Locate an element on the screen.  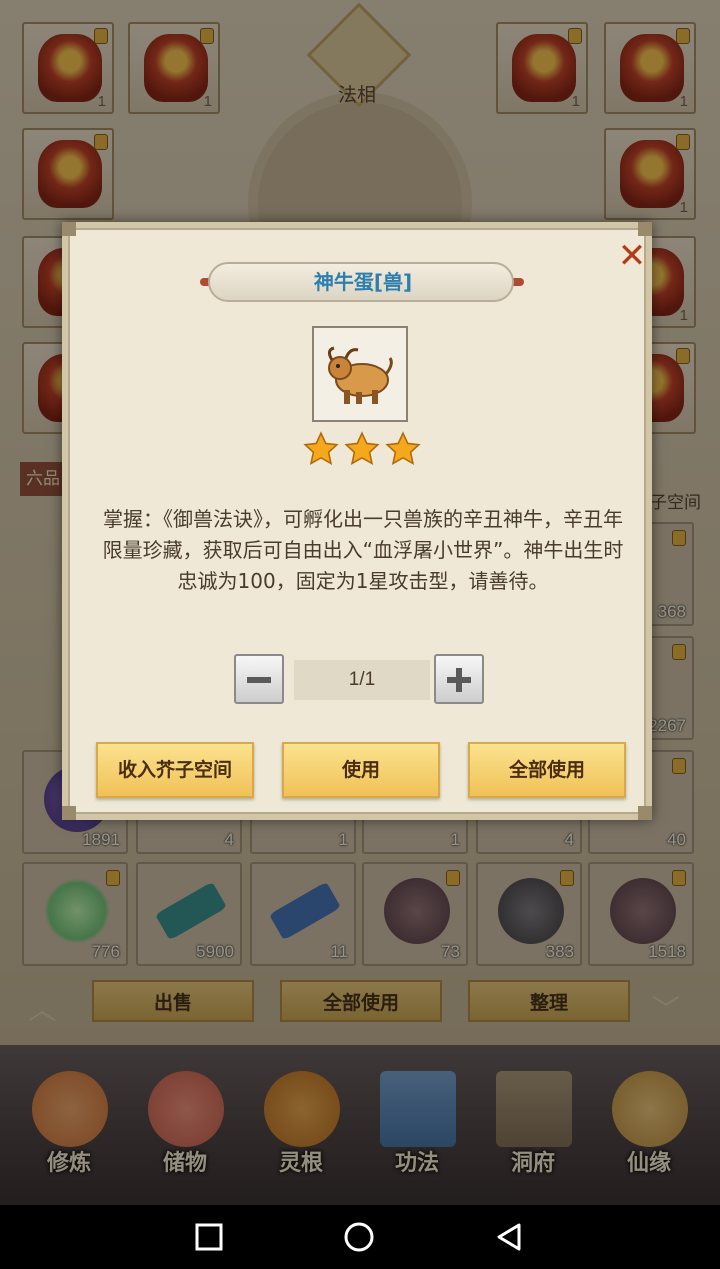
close-icon: ✕ is located at coordinates (632, 256).